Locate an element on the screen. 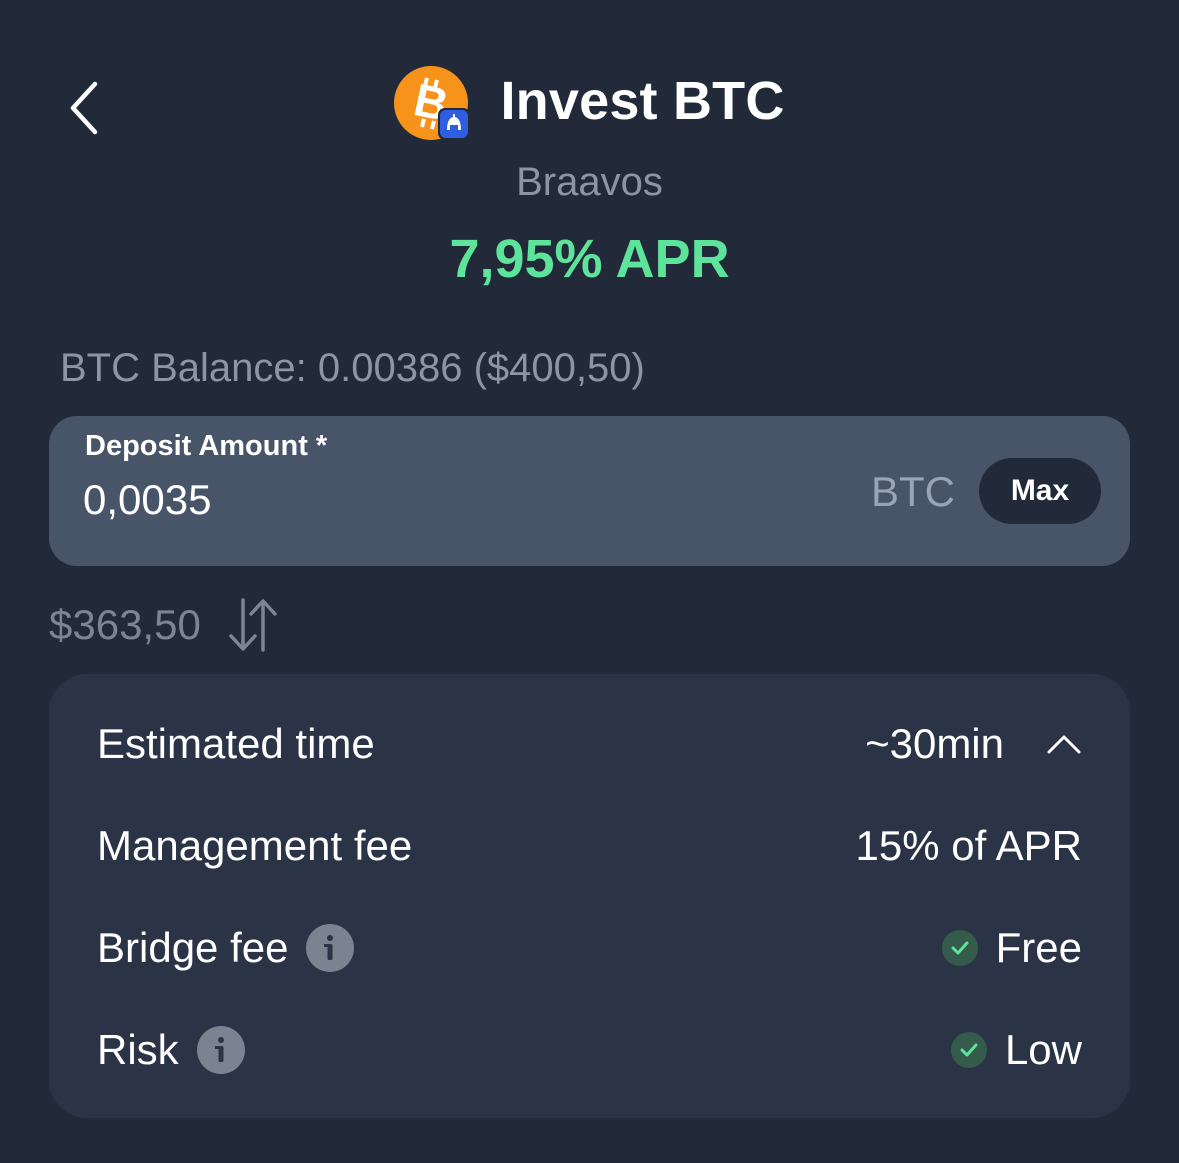 Image resolution: width=1179 pixels, height=1163 pixels. deposit-amount-input is located at coordinates (433, 500).